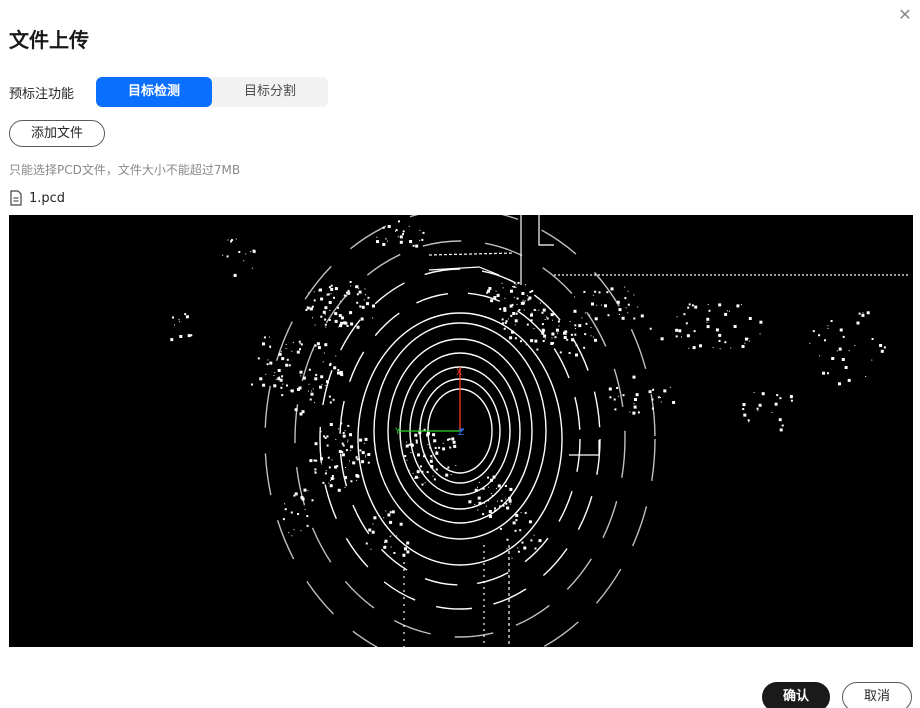 This screenshot has height=708, width=920. I want to click on confirm-button: 确认, so click(796, 695).